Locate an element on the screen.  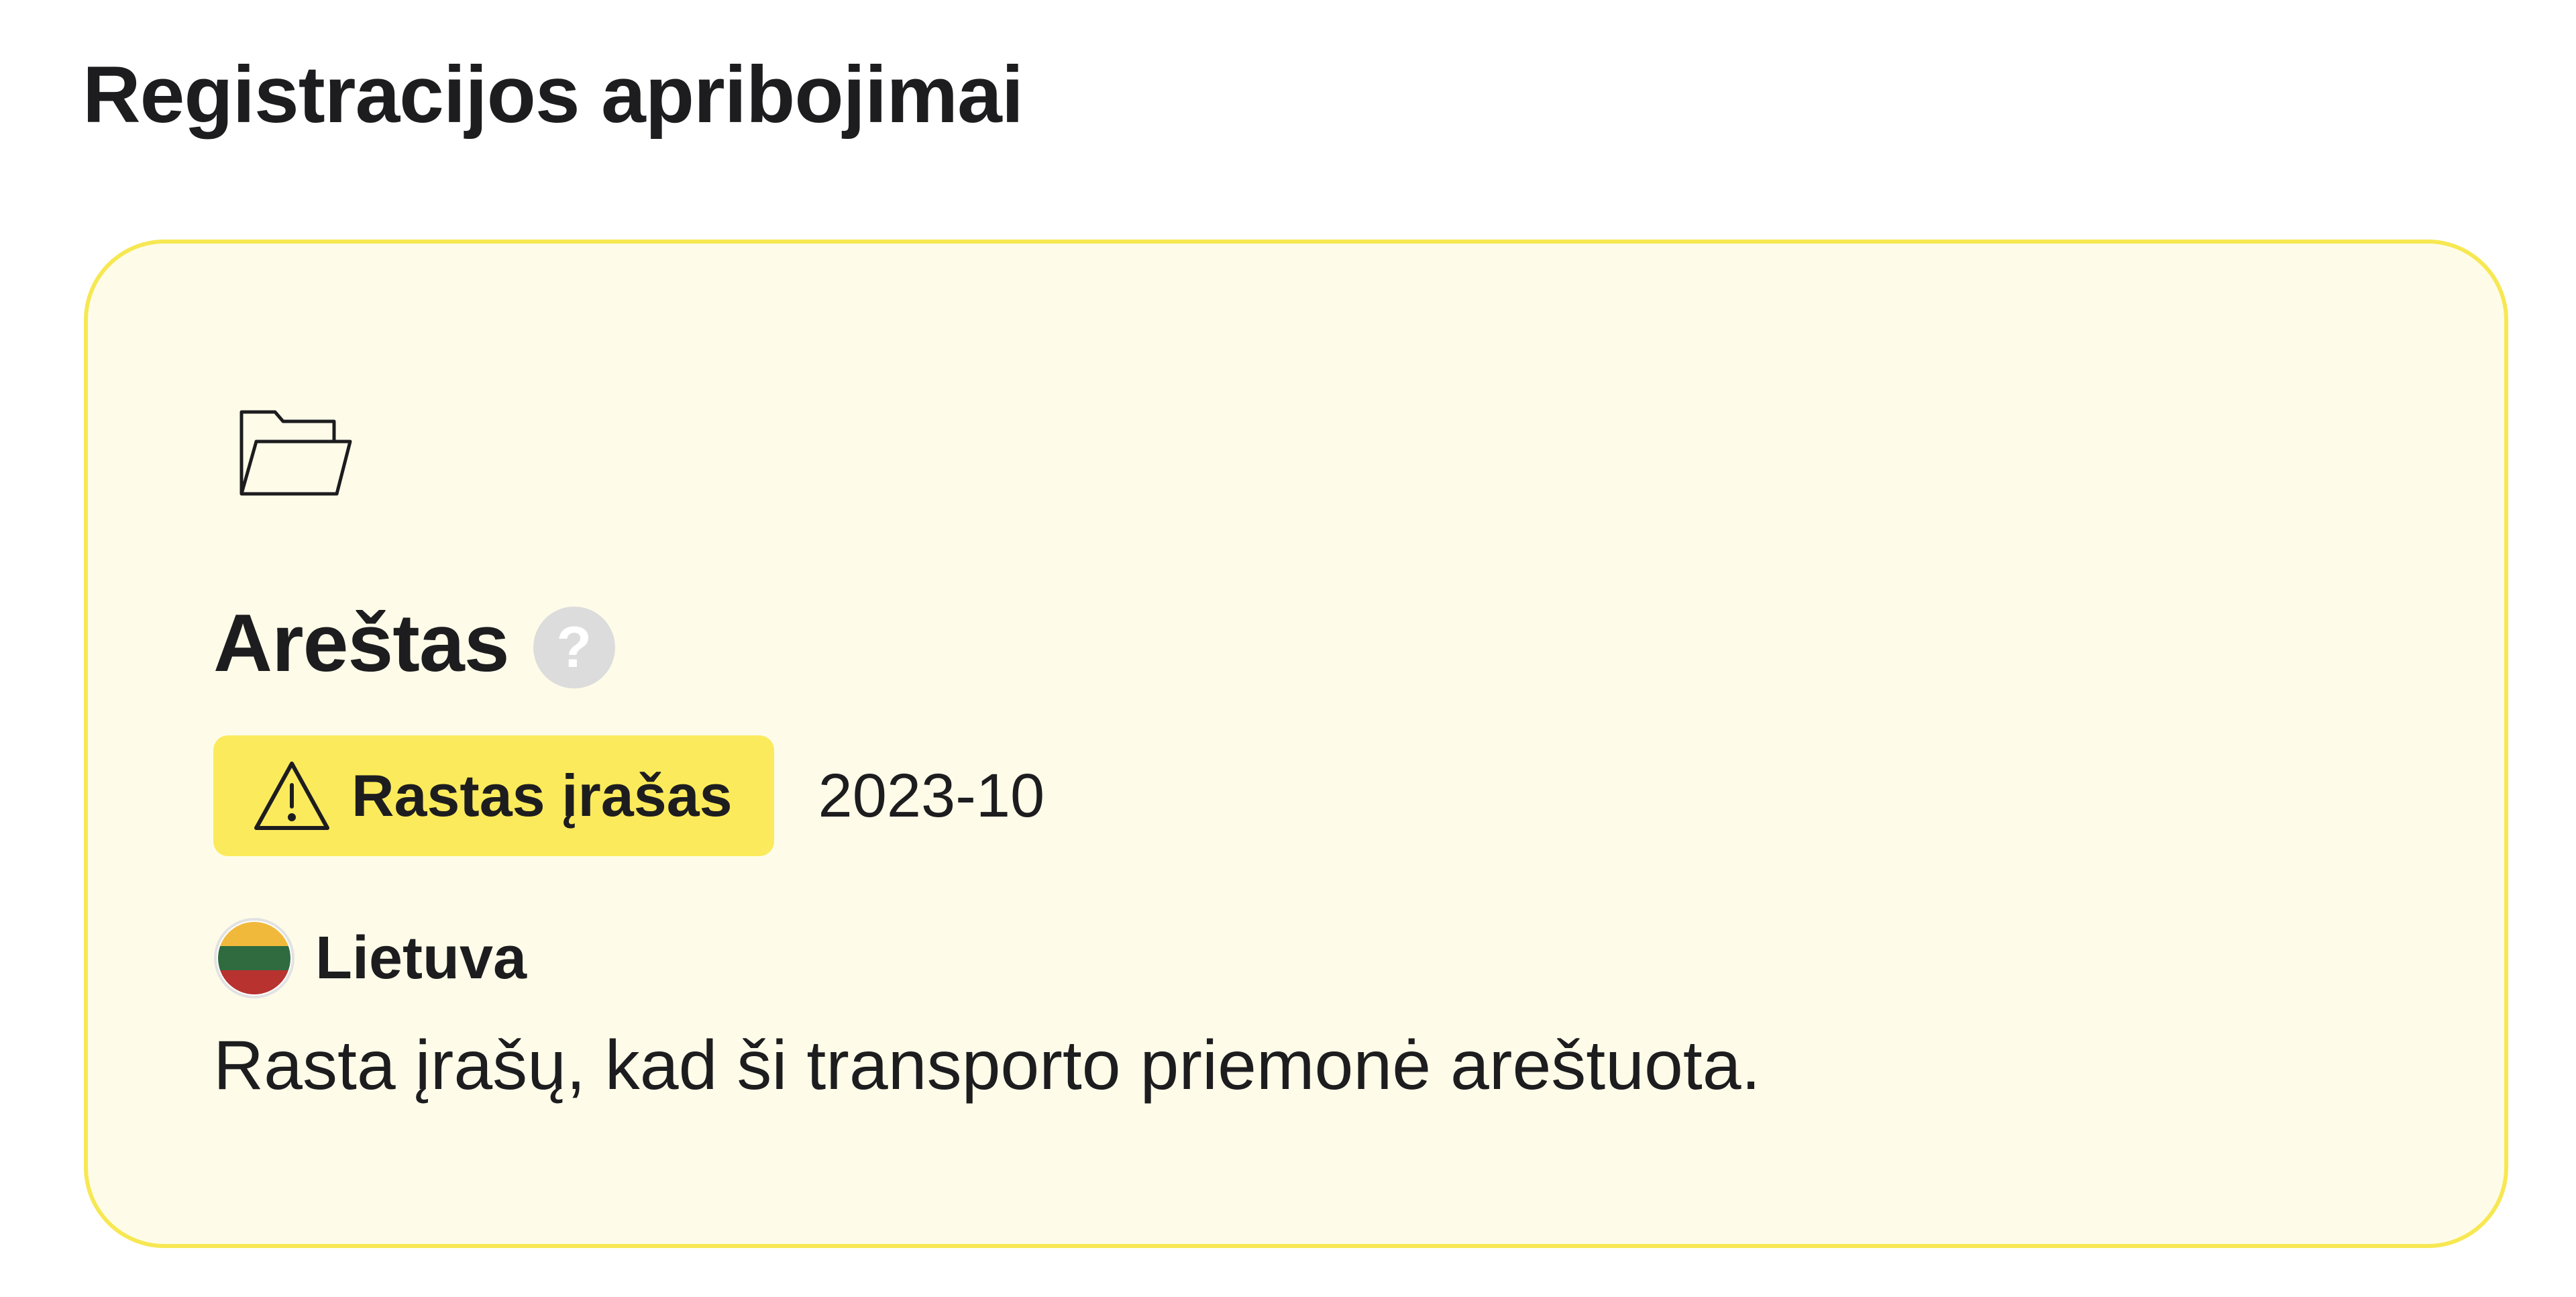
record-date: 2023-10 is located at coordinates (931, 795).